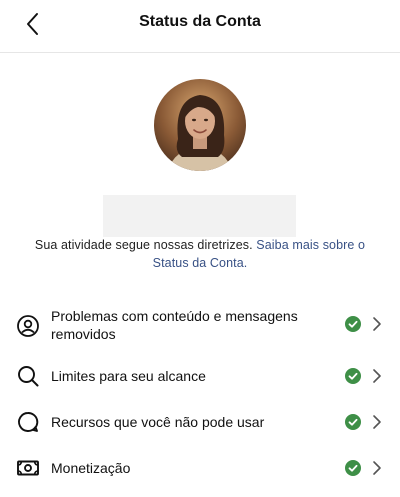  I want to click on top-bar: Status da Conta, so click(200, 26).